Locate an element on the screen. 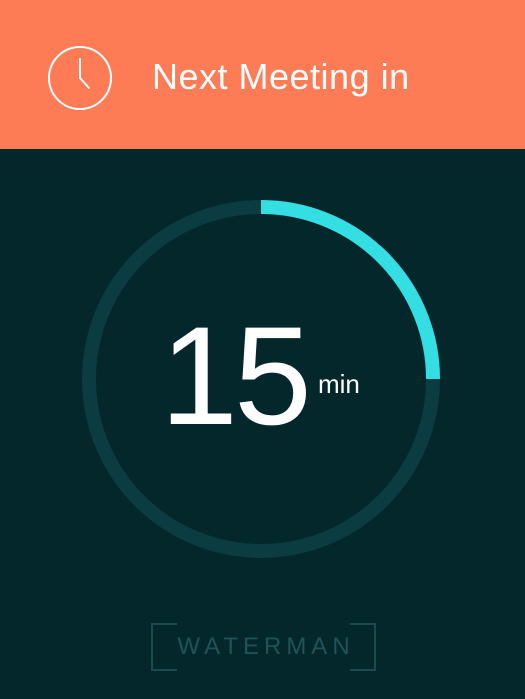 This screenshot has height=699, width=525. clock-icon is located at coordinates (80, 78).